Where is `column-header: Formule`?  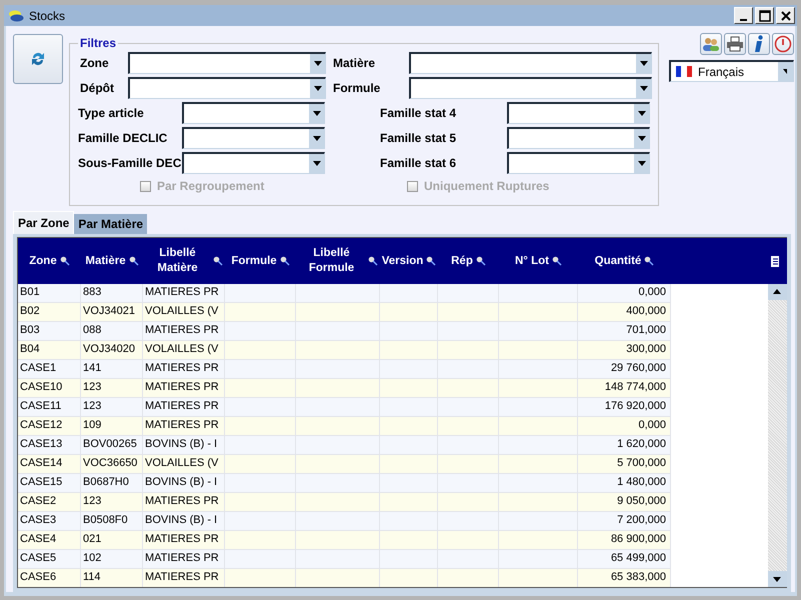
column-header: Formule is located at coordinates (254, 261).